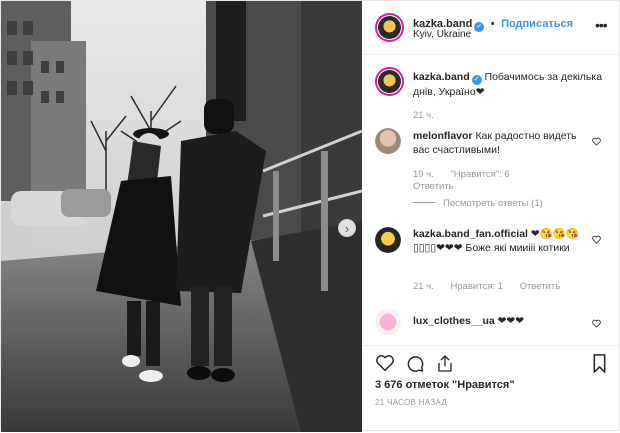 The width and height of the screenshot is (620, 433). Describe the element at coordinates (493, 203) in the screenshot. I see `view-replies-label: Посмотреть ответы (1)` at that location.